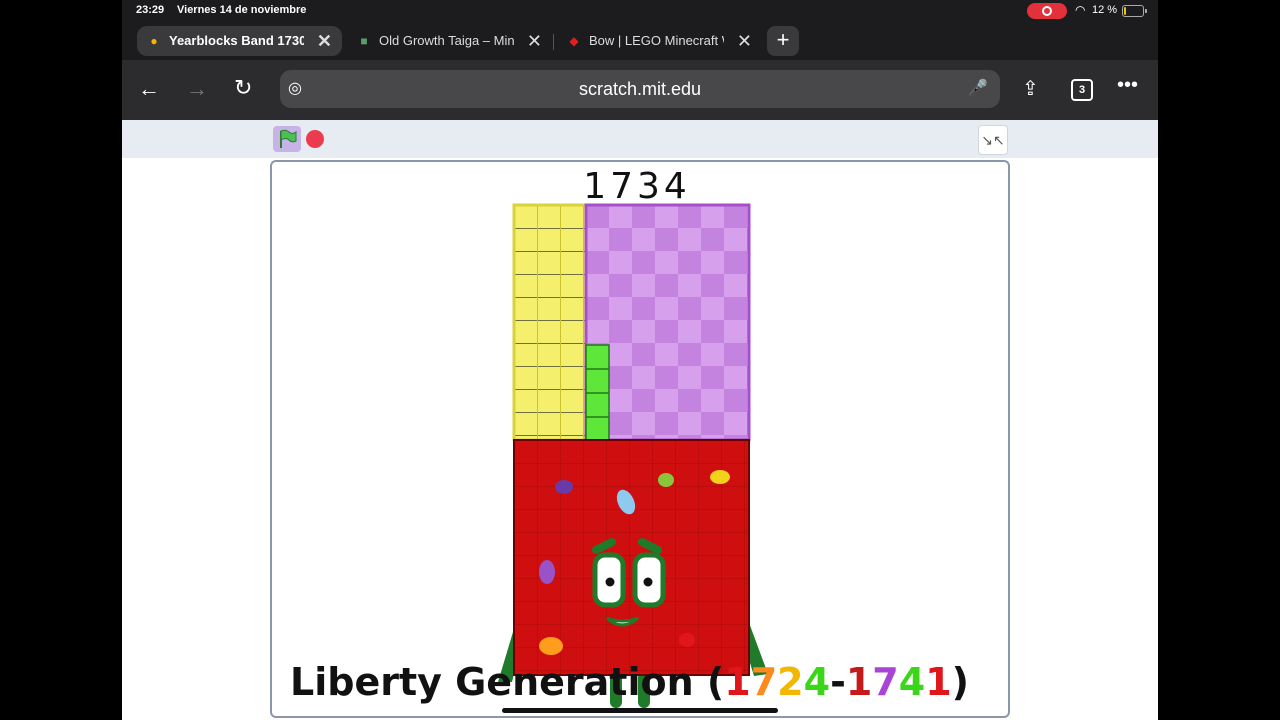 The width and height of the screenshot is (1280, 720). Describe the element at coordinates (149, 89) in the screenshot. I see `back-arrow-icon: ←` at that location.